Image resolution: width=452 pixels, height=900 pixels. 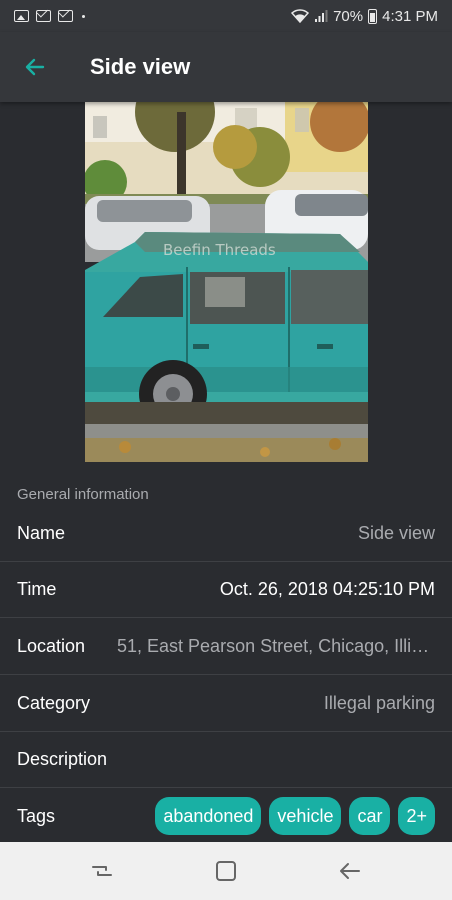 What do you see at coordinates (305, 816) in the screenshot?
I see `tag-chip: vehicle` at bounding box center [305, 816].